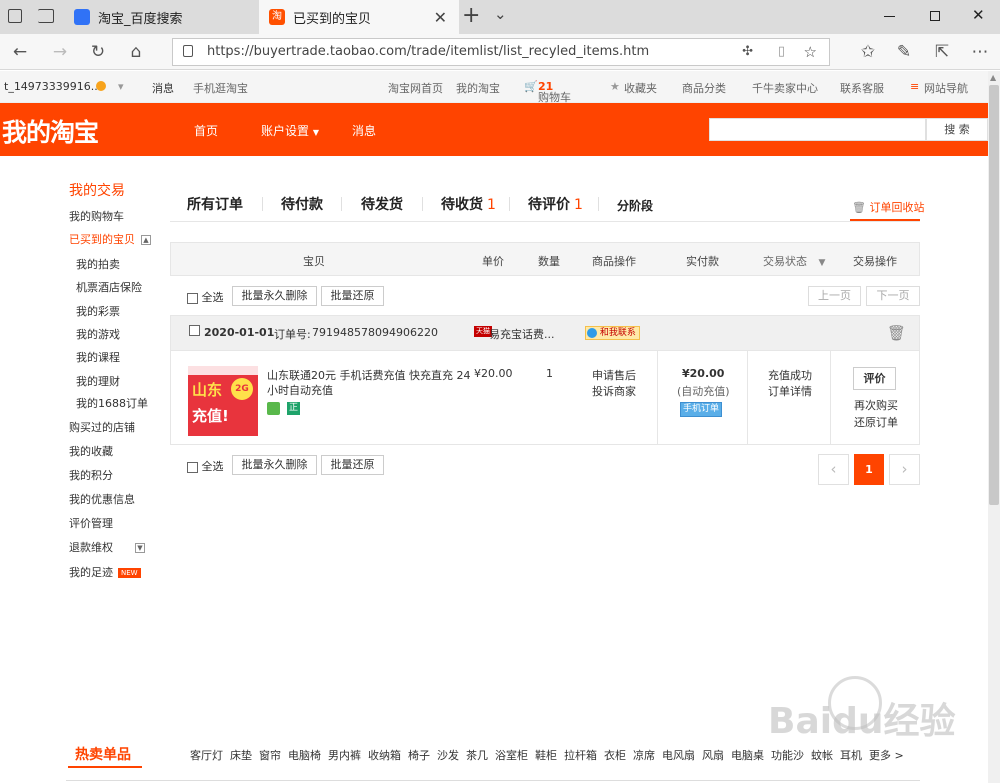  I want to click on hot-item-link: 电脑桌, so click(747, 755).